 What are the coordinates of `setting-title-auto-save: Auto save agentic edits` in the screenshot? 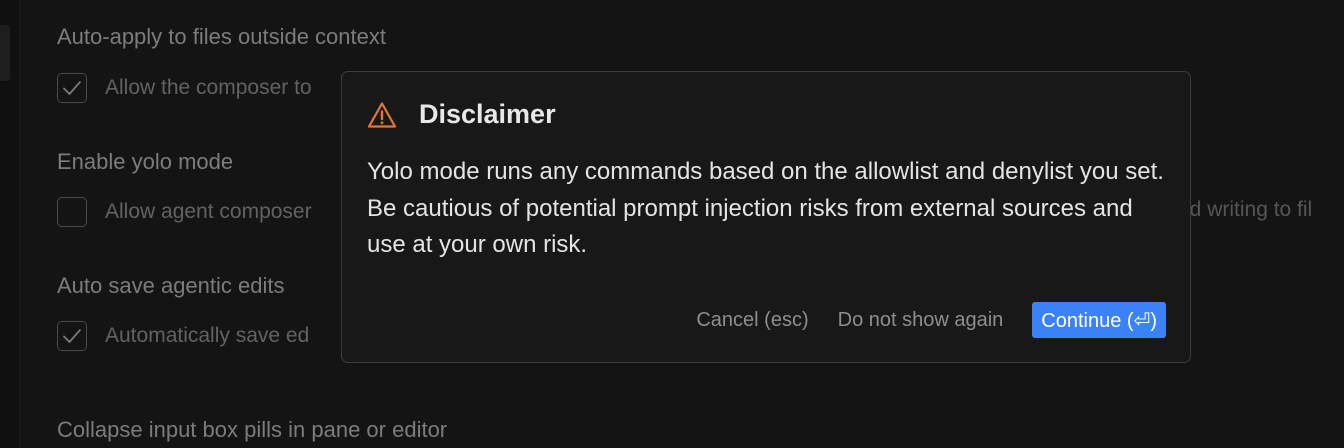 It's located at (171, 285).